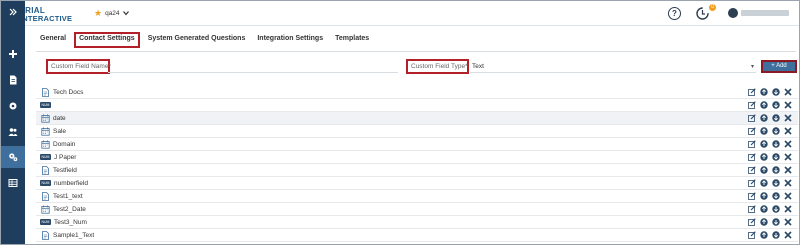  I want to click on list-item: NUM, so click(417, 105).